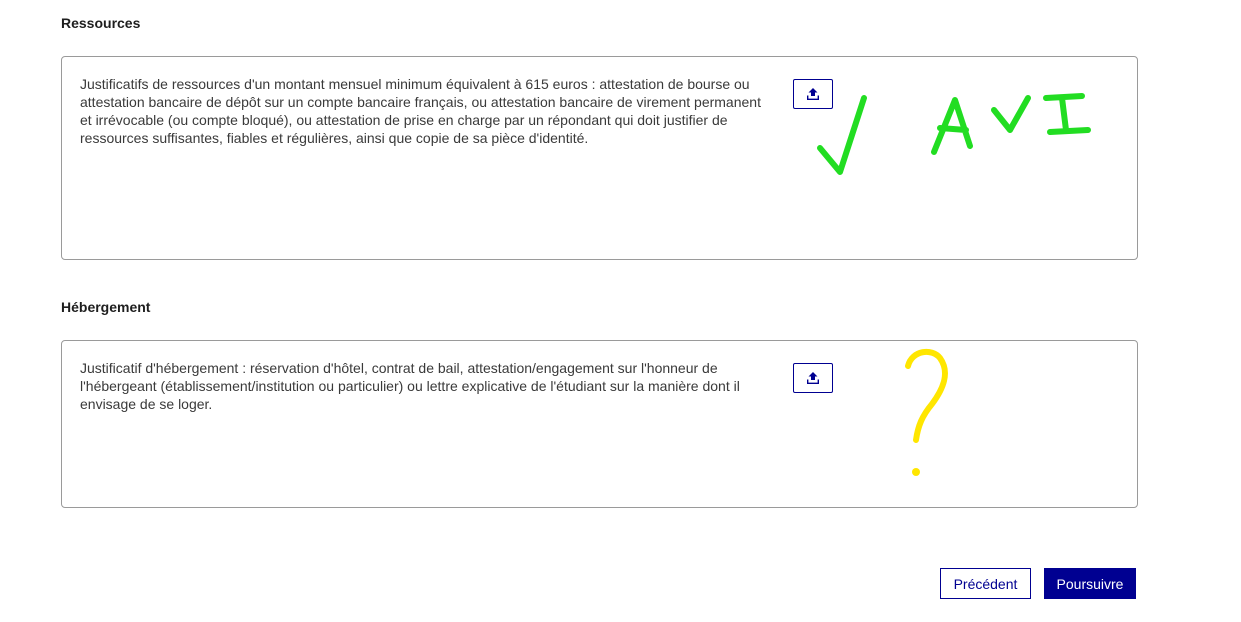  What do you see at coordinates (985, 583) in the screenshot?
I see `previous-button: Précédent` at bounding box center [985, 583].